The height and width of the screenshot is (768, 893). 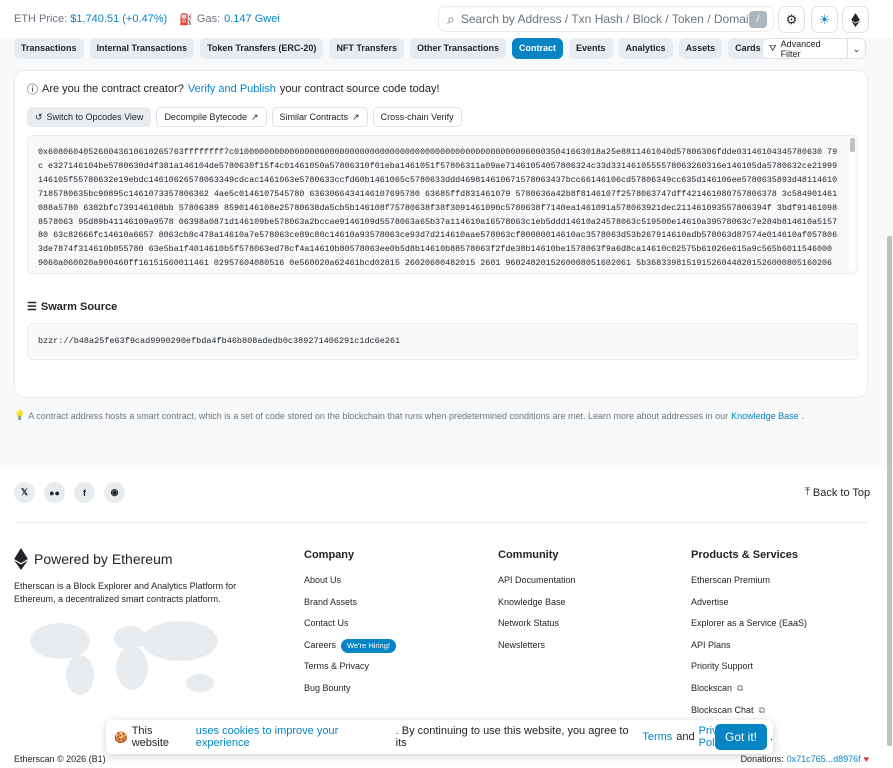 What do you see at coordinates (457, 48) in the screenshot?
I see `tab-other-transactions: Other Transactions` at bounding box center [457, 48].